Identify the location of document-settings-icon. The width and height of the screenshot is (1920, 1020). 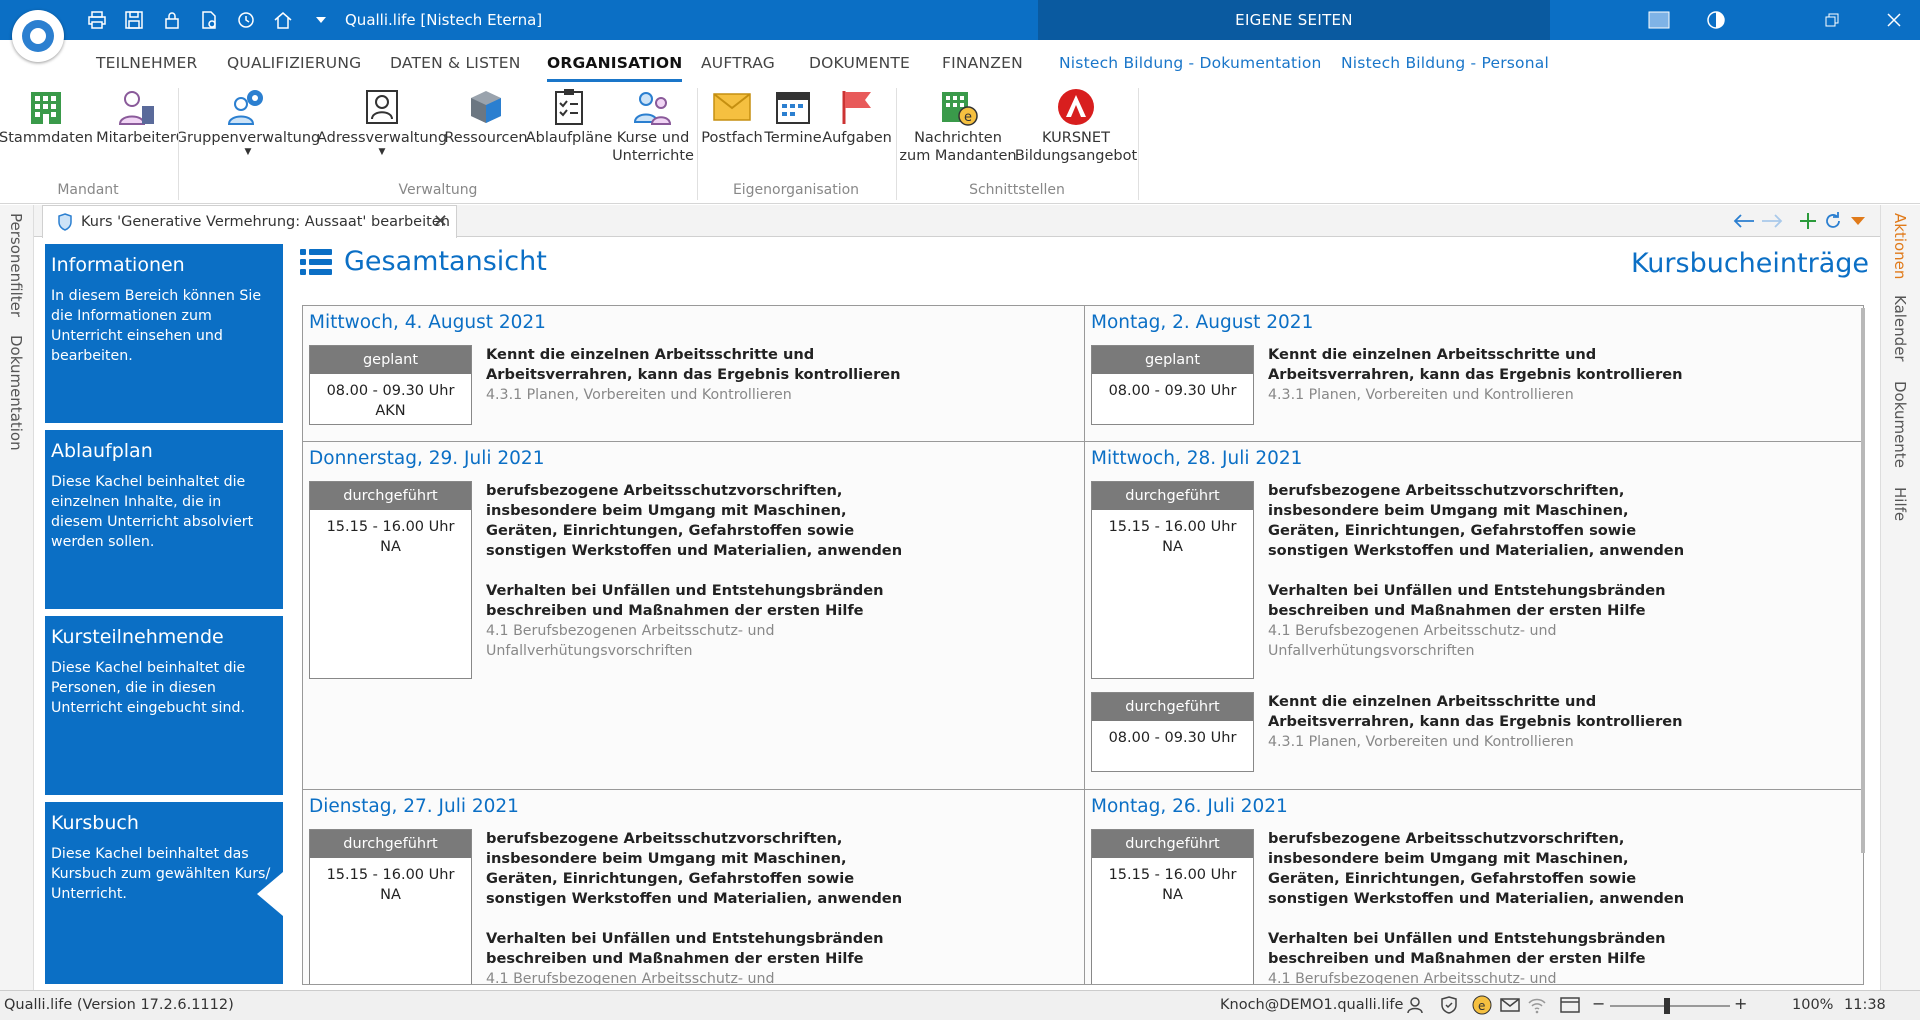
(209, 20).